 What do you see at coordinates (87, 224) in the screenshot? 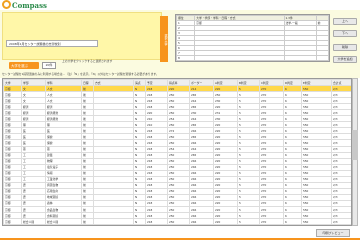
I see `table-cell: 前` at bounding box center [87, 224].